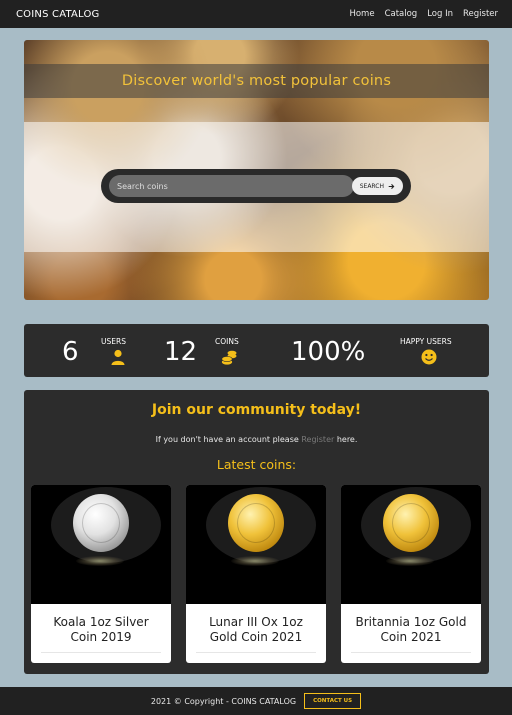 Image resolution: width=512 pixels, height=715 pixels. Describe the element at coordinates (371, 186) in the screenshot. I see `search-button-label: SEARCH` at that location.